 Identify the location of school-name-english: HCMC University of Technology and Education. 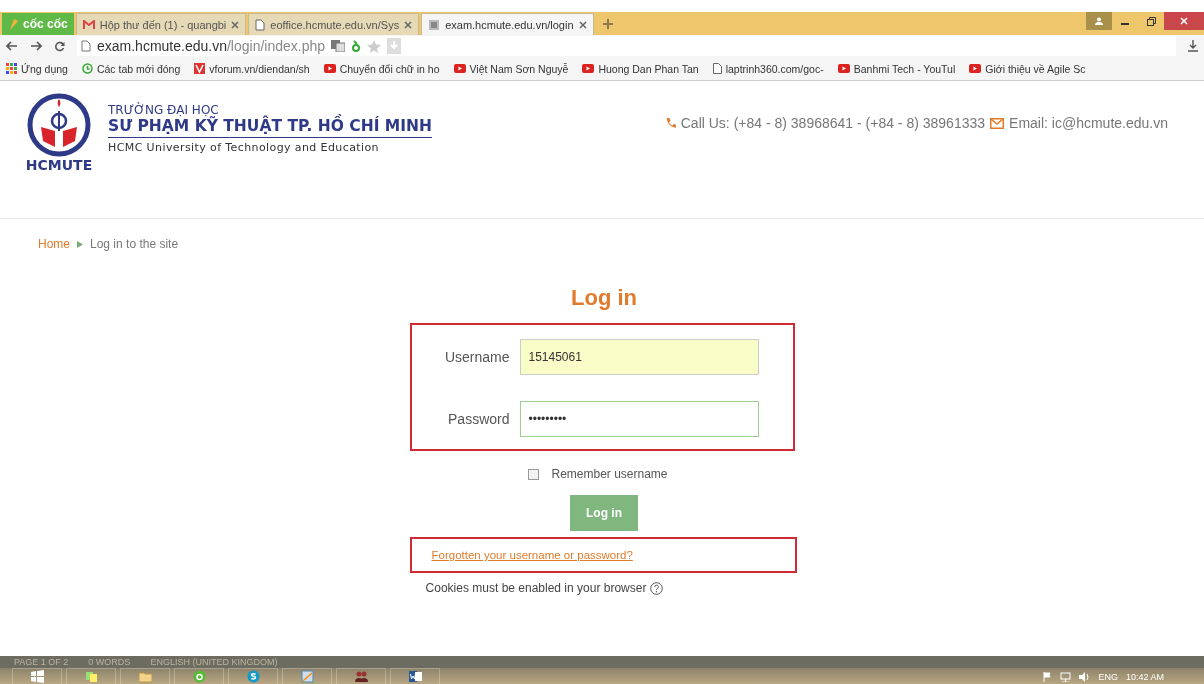
(244, 147).